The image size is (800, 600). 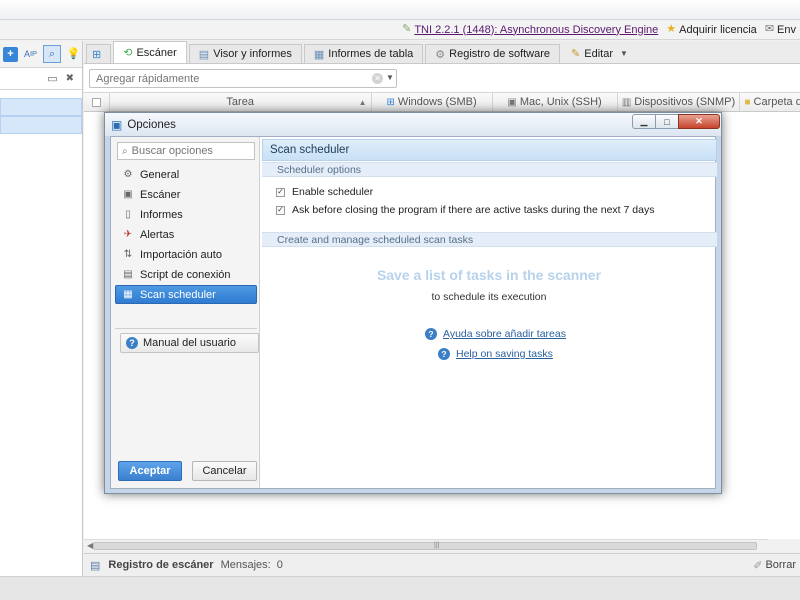 What do you see at coordinates (181, 254) in the screenshot?
I see `nav-item-label: Importación auto` at bounding box center [181, 254].